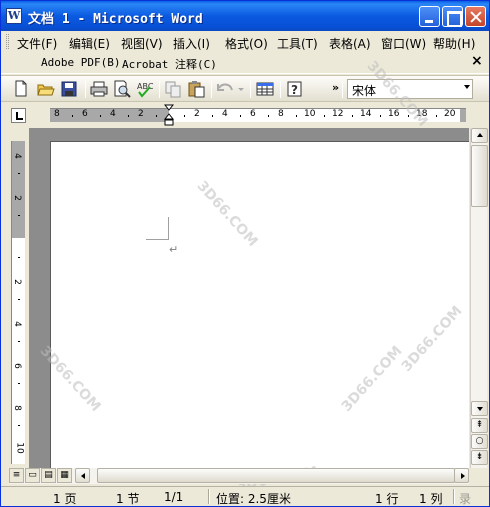 Image resolution: width=490 pixels, height=507 pixels. What do you see at coordinates (174, 249) in the screenshot?
I see `paragraph-mark: ↵` at bounding box center [174, 249].